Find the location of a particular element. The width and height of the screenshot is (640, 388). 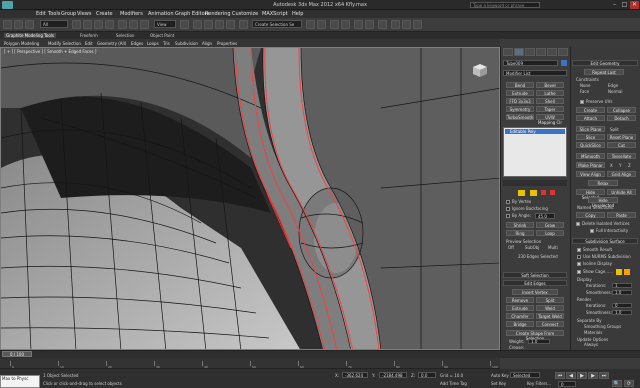

split-checkbox: Split is located at coordinates (614, 129).